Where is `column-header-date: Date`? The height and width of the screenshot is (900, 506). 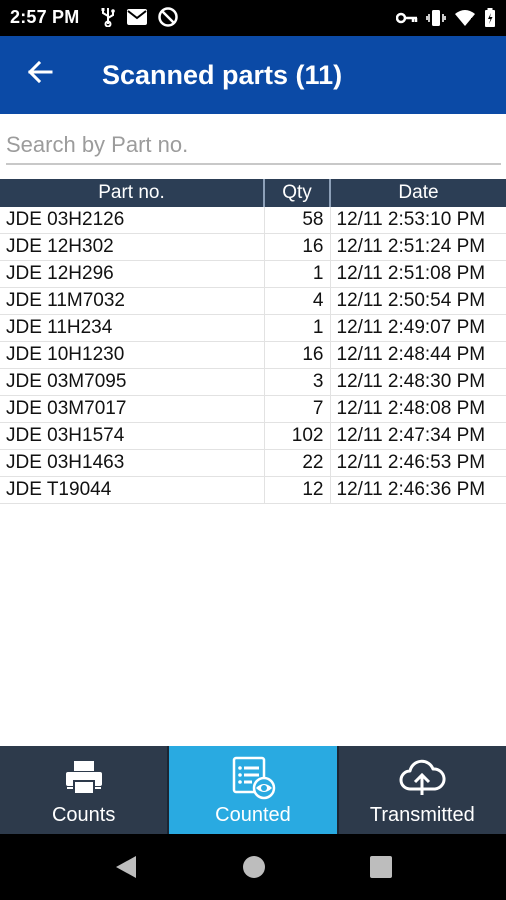 column-header-date: Date is located at coordinates (418, 193).